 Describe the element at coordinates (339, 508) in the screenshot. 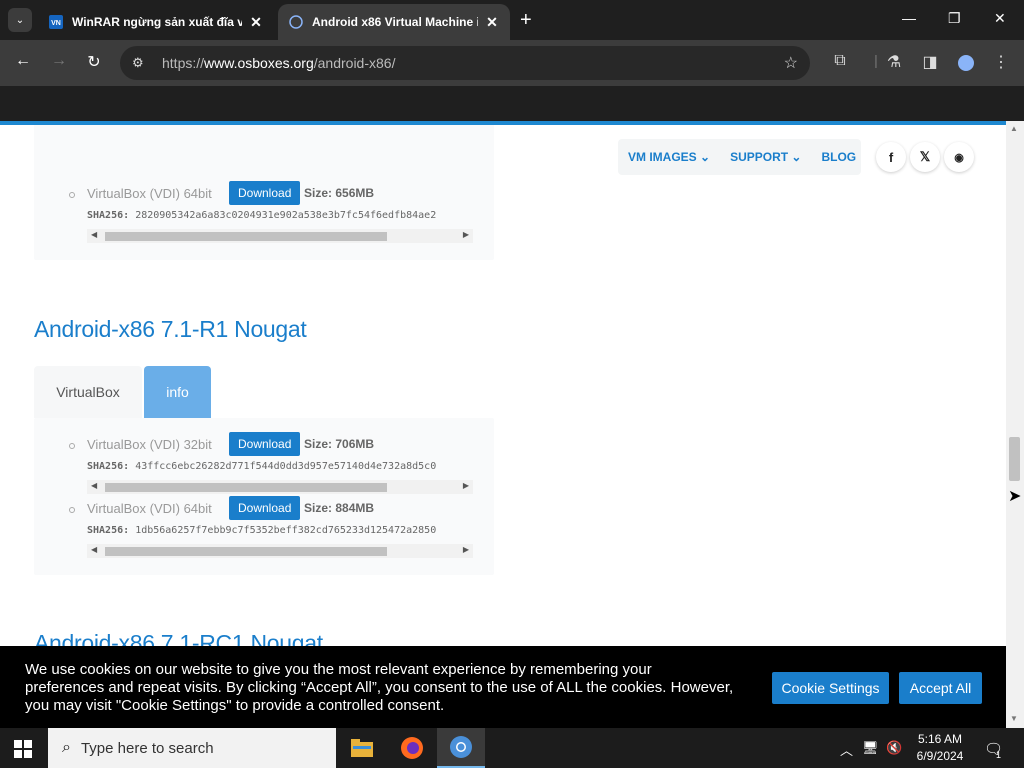

I see `package-size: Size: 884MB` at that location.